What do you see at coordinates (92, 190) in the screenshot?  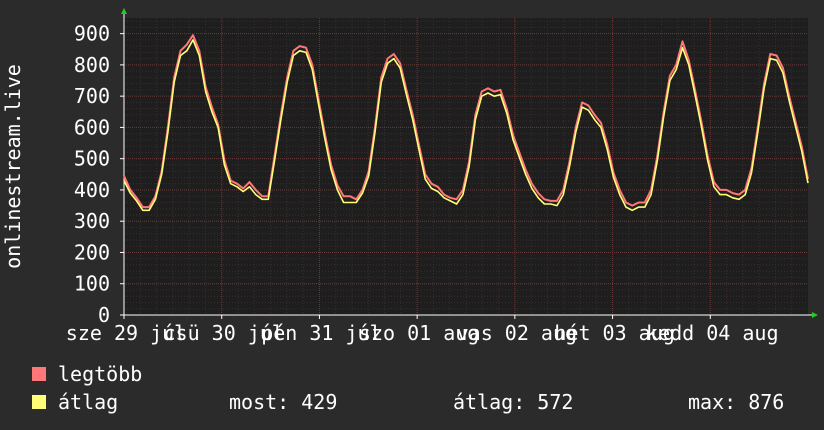 I see `y-tick-label: 400` at bounding box center [92, 190].